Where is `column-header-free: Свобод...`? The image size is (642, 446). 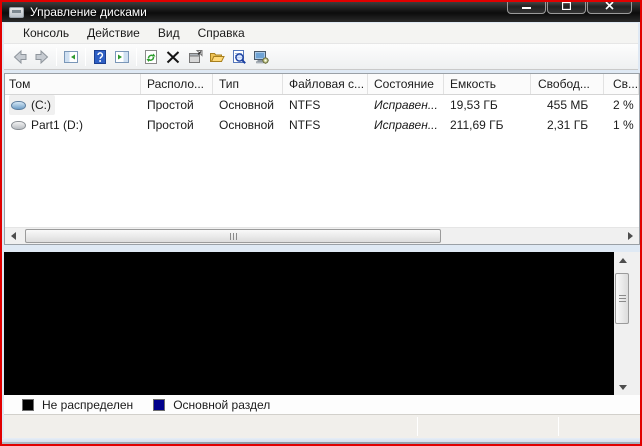
column-header-free: Свобод... is located at coordinates (567, 84).